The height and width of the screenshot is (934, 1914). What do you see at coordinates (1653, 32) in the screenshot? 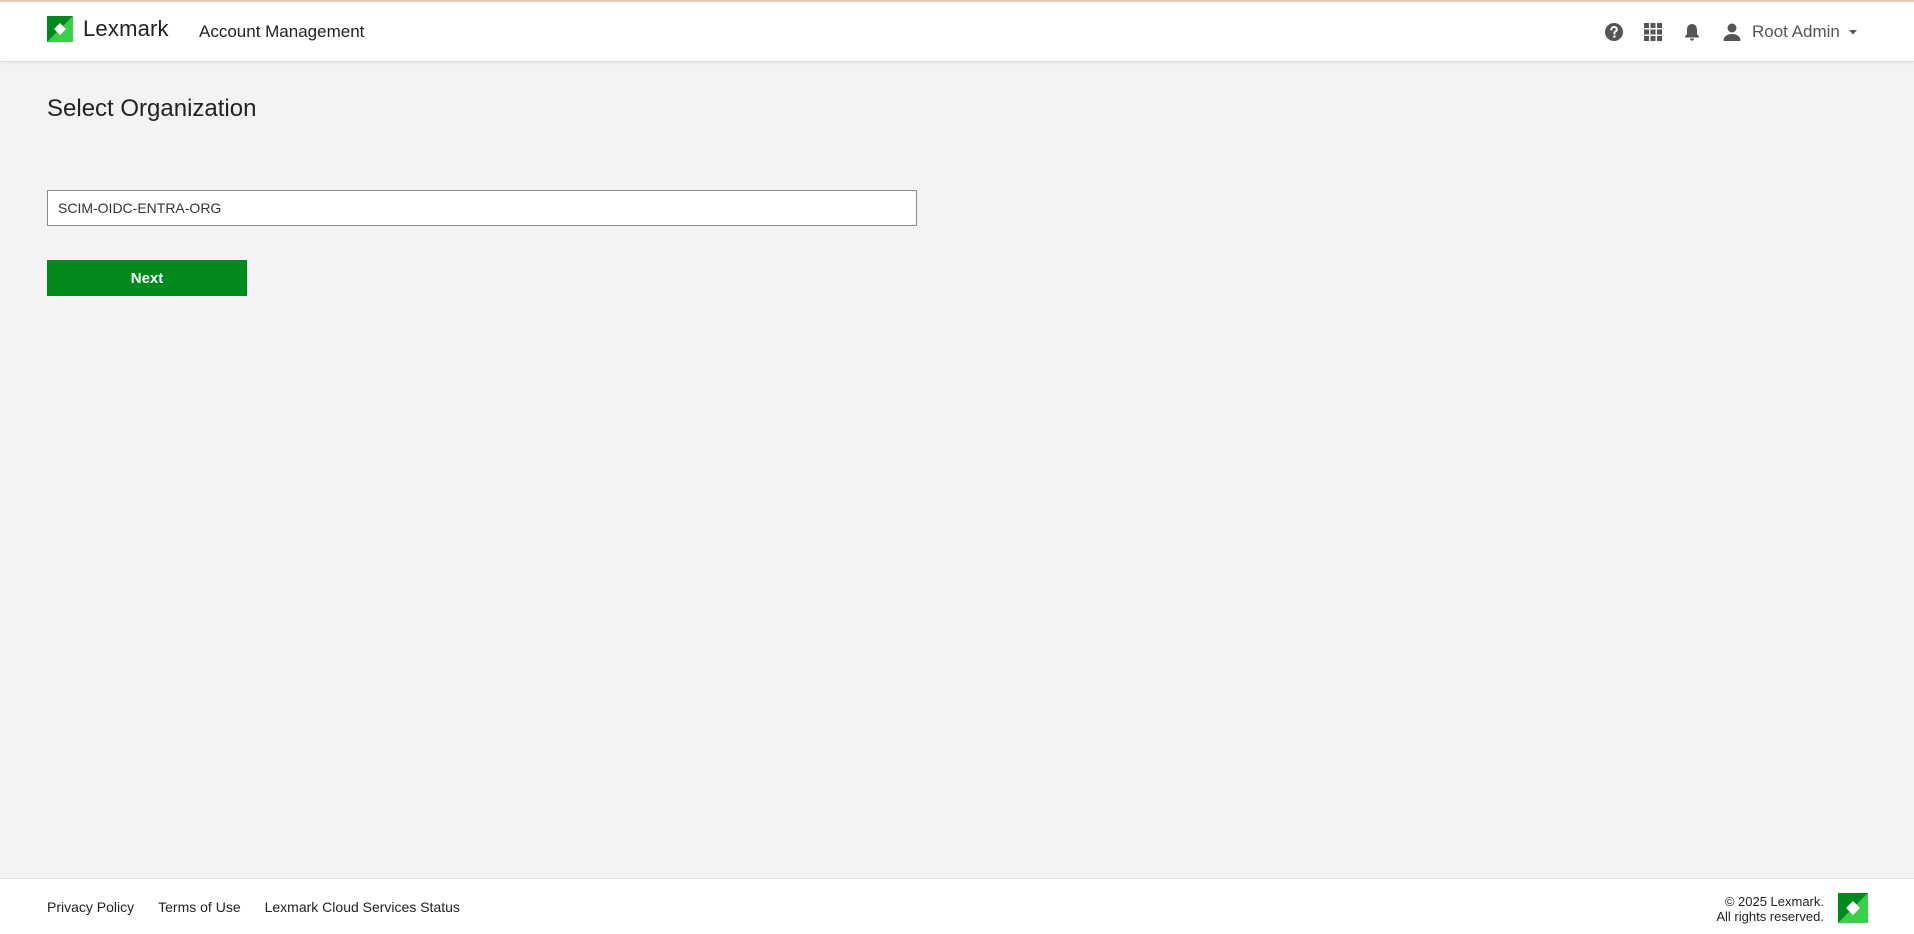
I see `apps-grid-icon` at bounding box center [1653, 32].